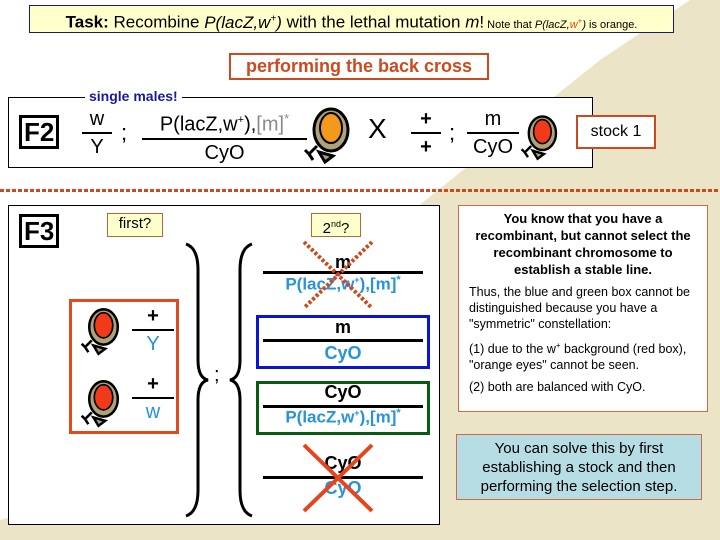 This screenshot has height=540, width=720. What do you see at coordinates (39, 132) in the screenshot?
I see `generation-label-f2: F2` at bounding box center [39, 132].